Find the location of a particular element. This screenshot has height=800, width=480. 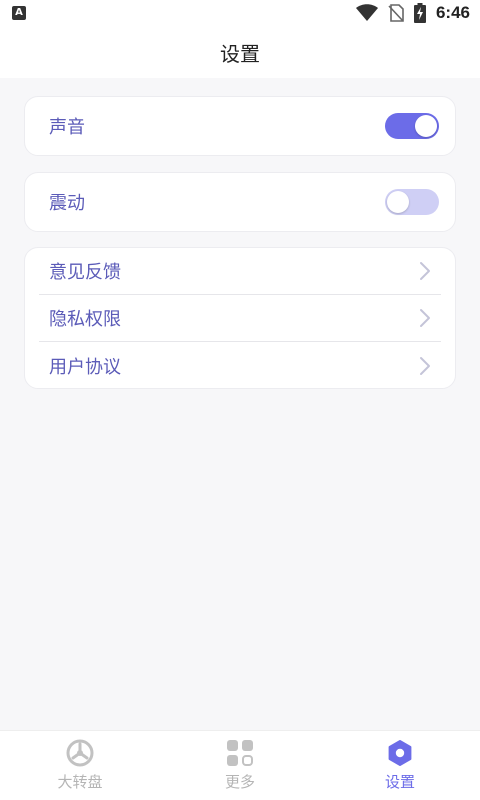

list-item-label: 隐私权限 is located at coordinates (85, 319).